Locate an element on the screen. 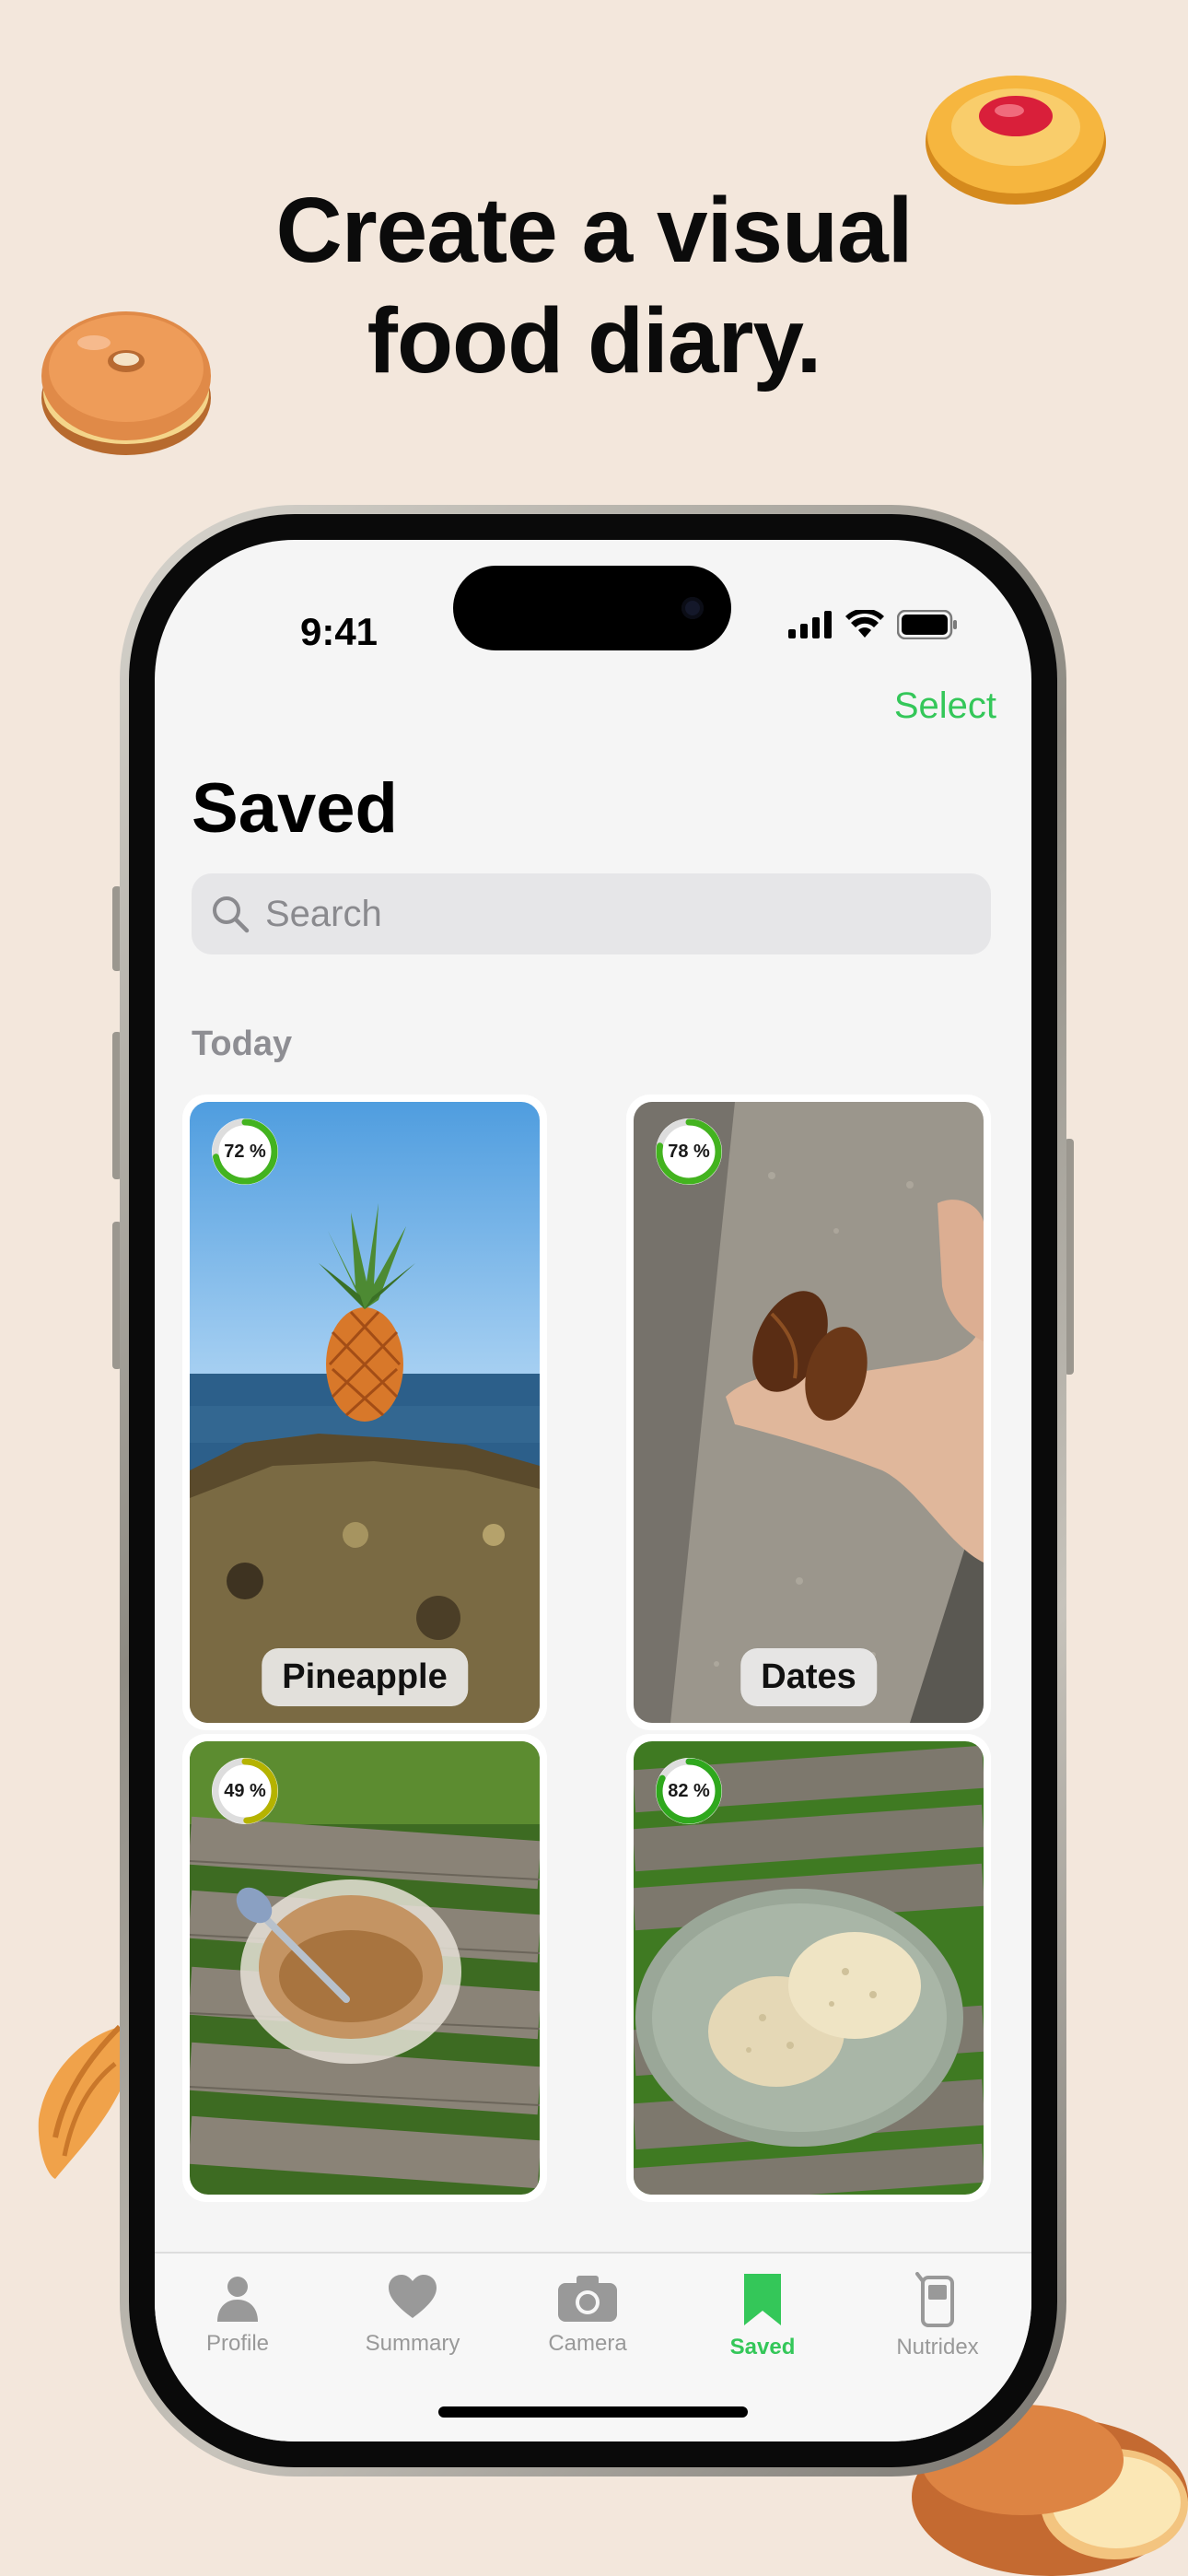 The height and width of the screenshot is (2576, 1188). tab-camera-label: Camera is located at coordinates (587, 2343).